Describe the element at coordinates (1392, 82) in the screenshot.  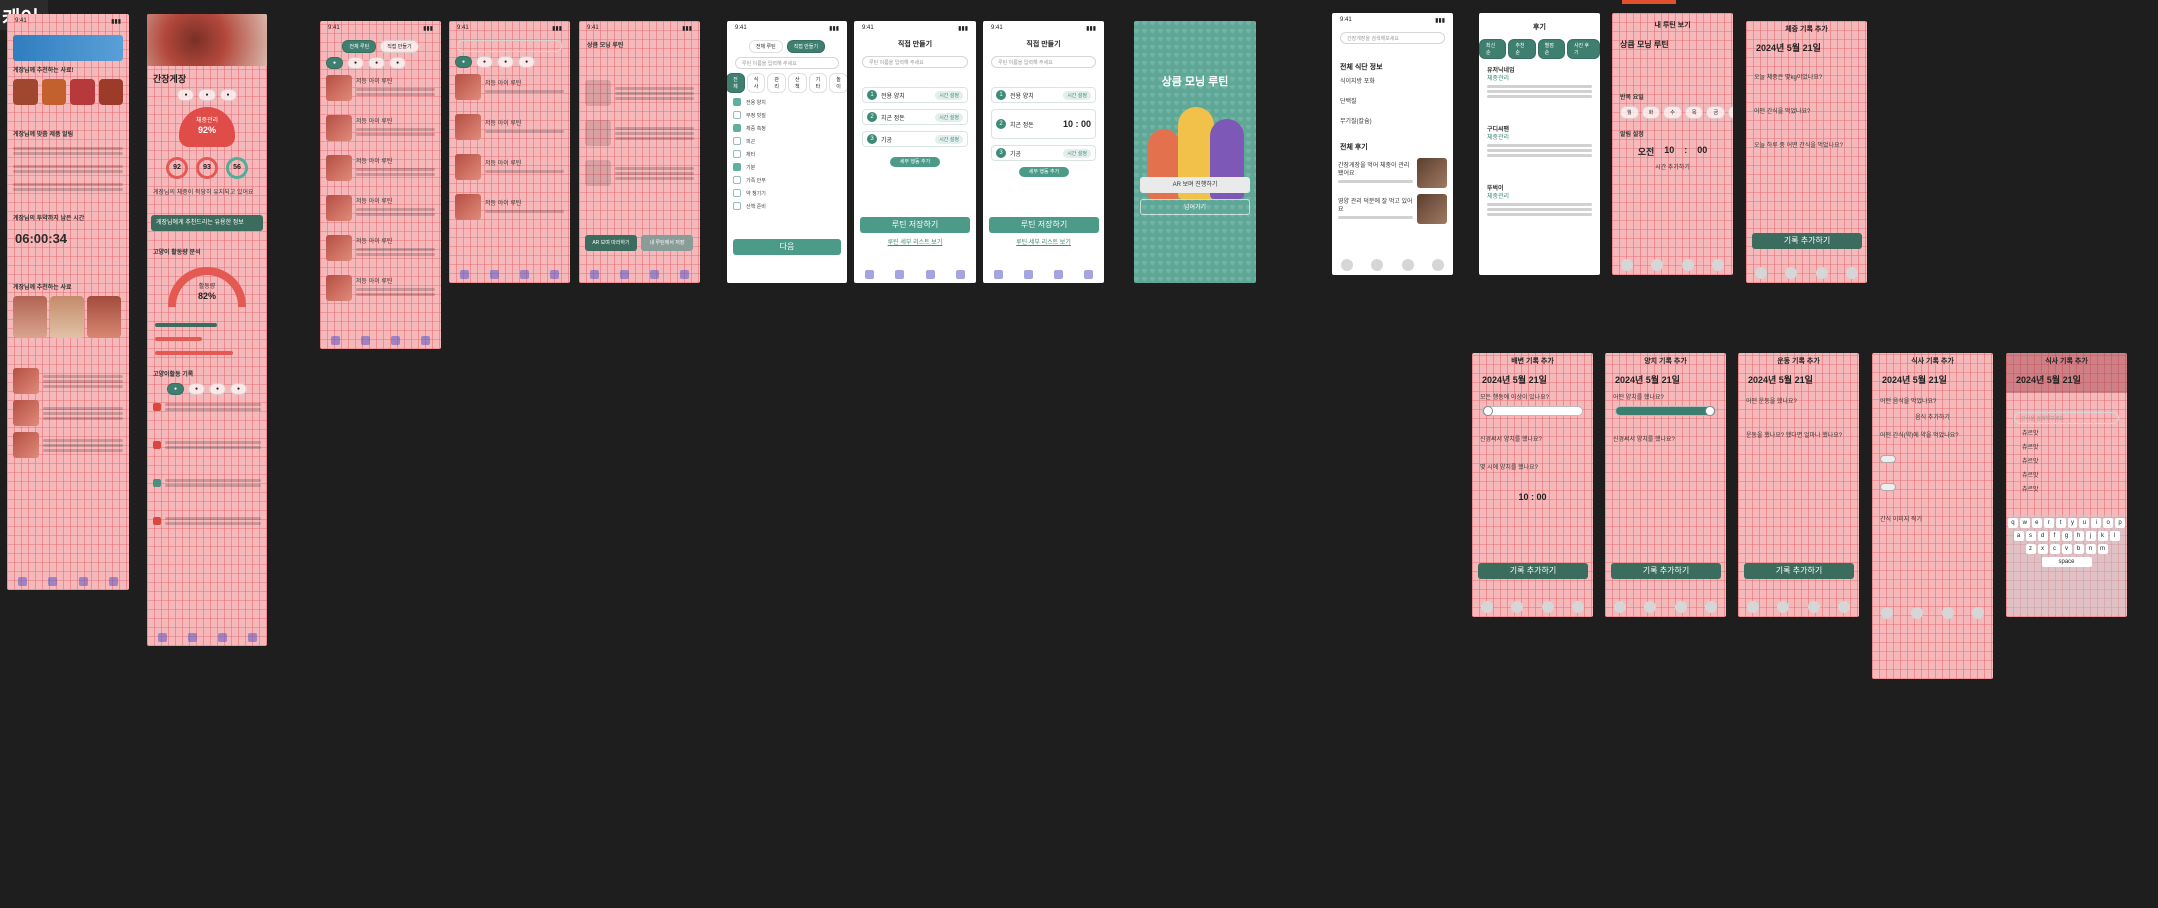
I see `feed-item: 식이지방 포화` at that location.